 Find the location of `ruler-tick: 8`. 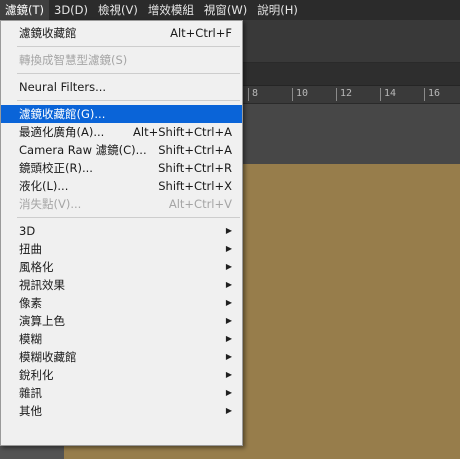

ruler-tick: 8 is located at coordinates (253, 94).